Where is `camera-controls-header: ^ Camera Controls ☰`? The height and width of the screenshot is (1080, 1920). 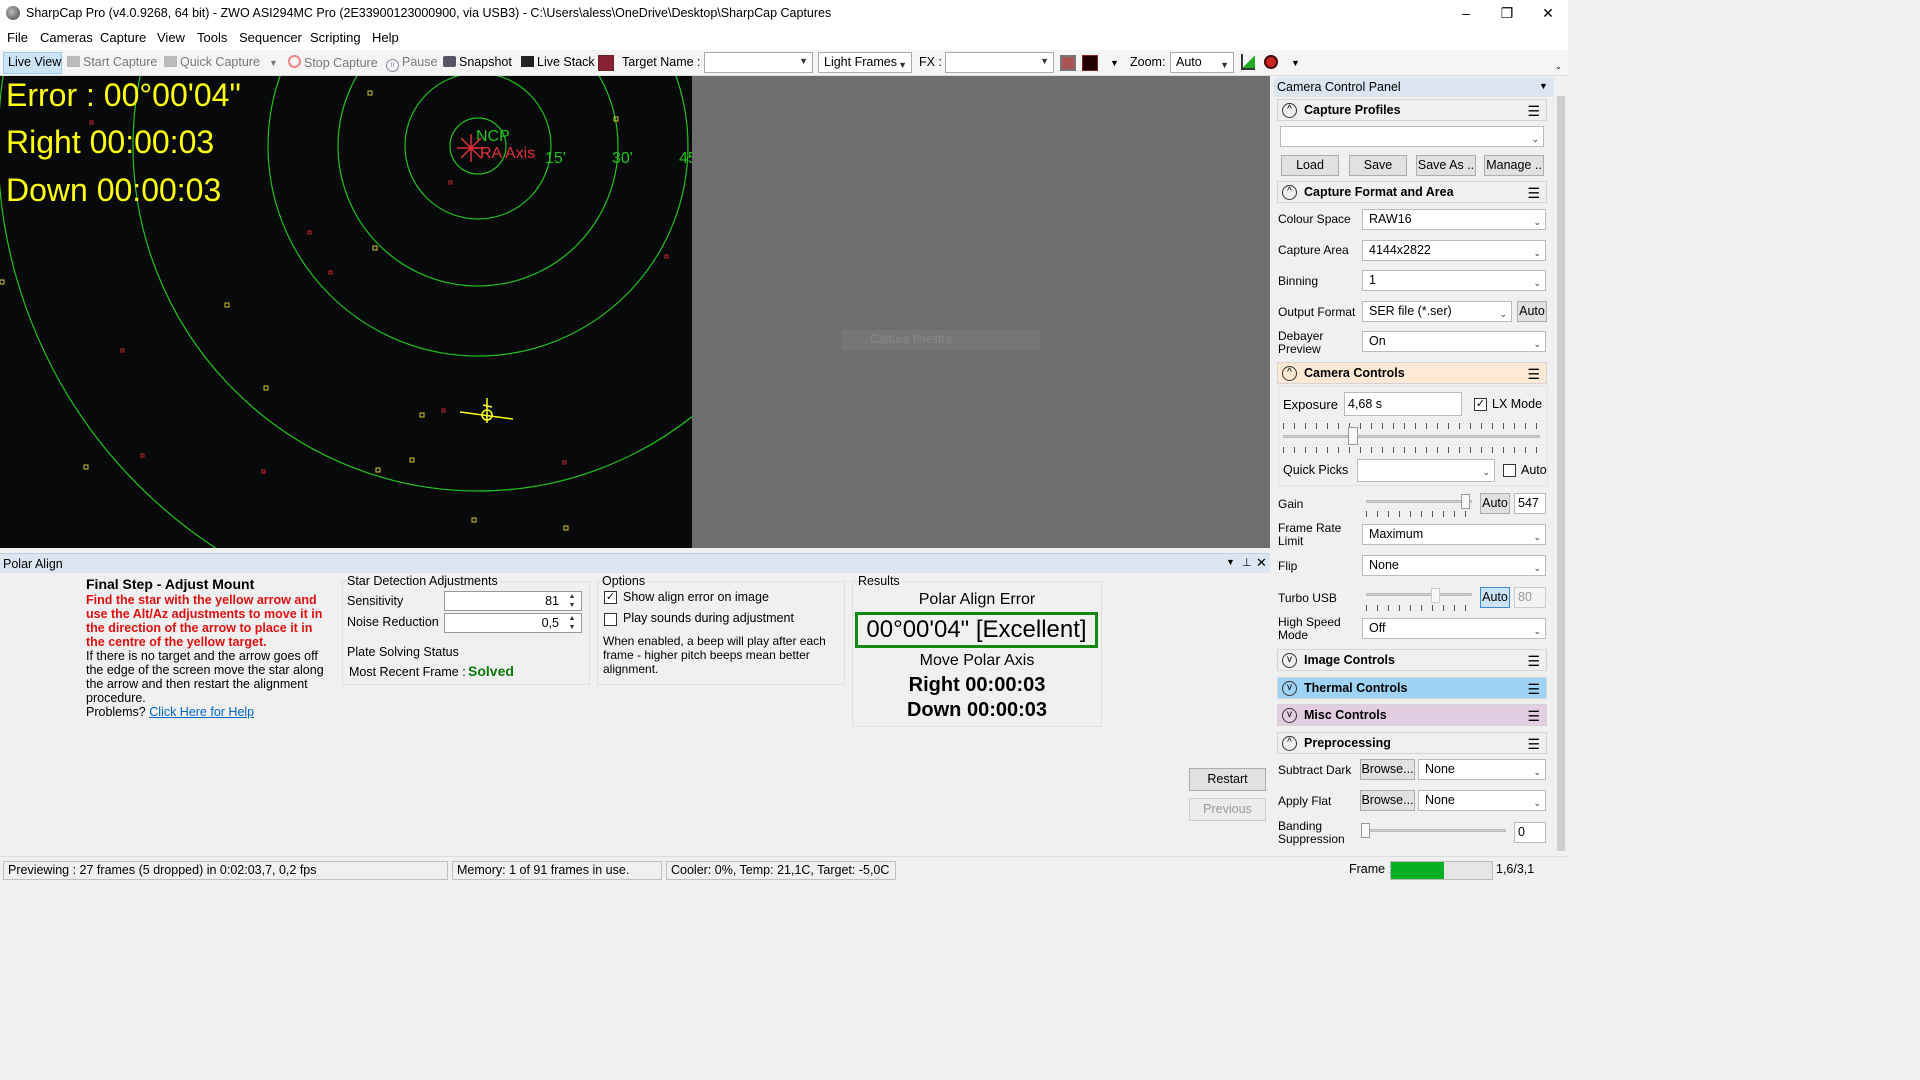
camera-controls-header: ^ Camera Controls ☰ is located at coordinates (1412, 373).